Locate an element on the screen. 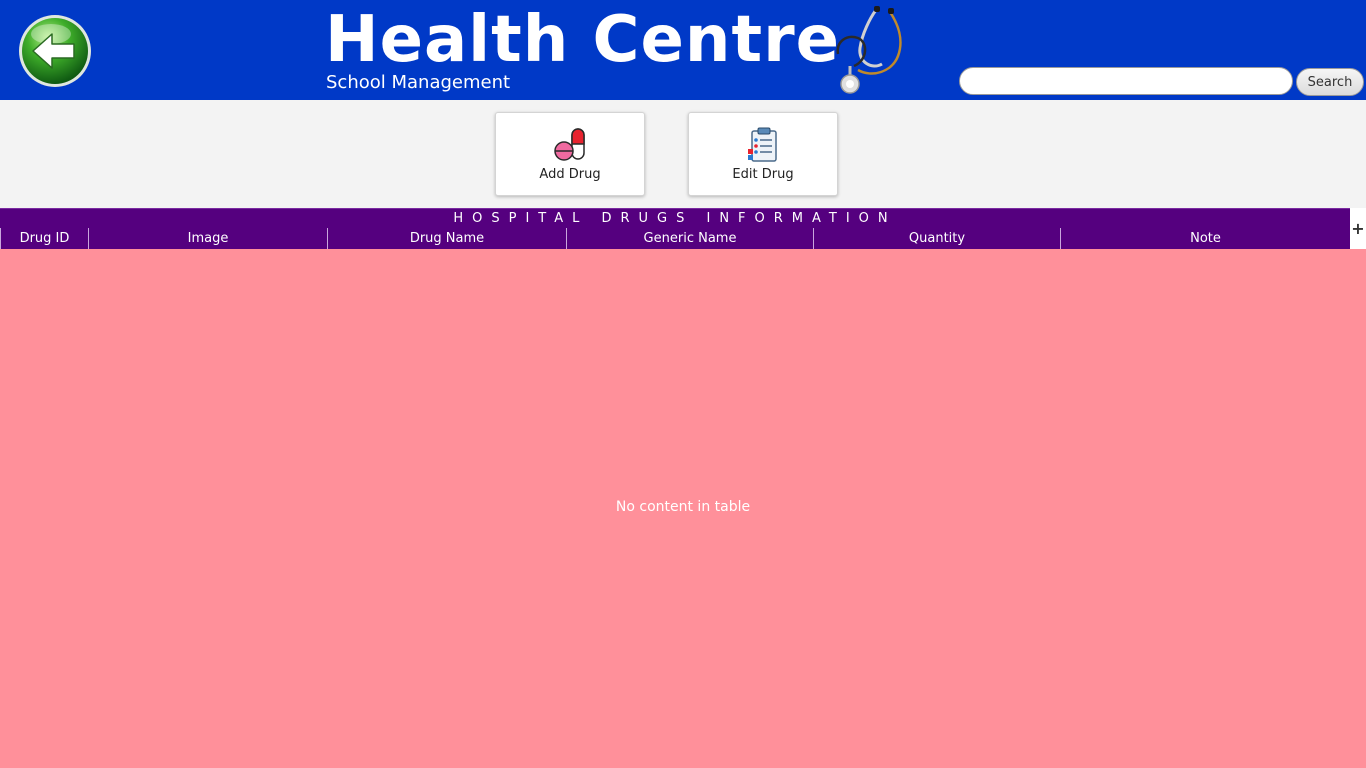  search-button: Search is located at coordinates (1330, 82).